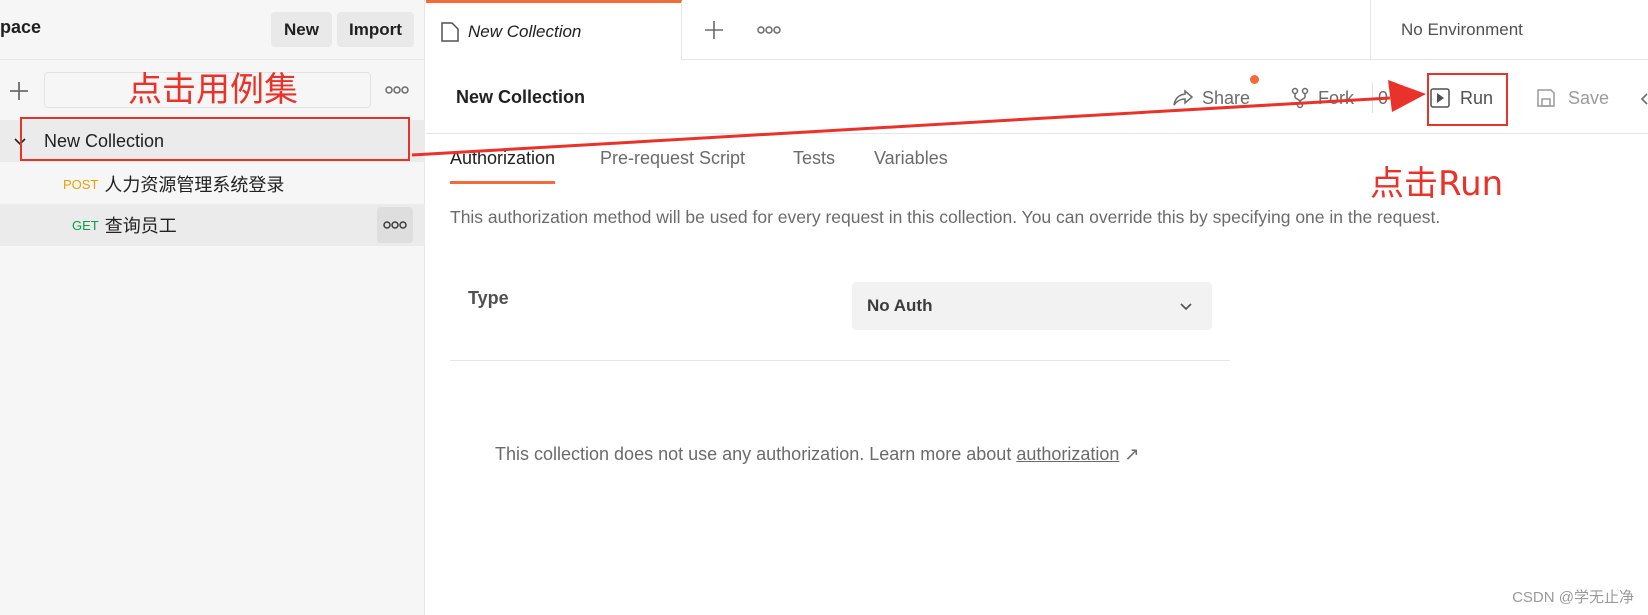  I want to click on watermark: CSDN @学无止净, so click(1573, 597).